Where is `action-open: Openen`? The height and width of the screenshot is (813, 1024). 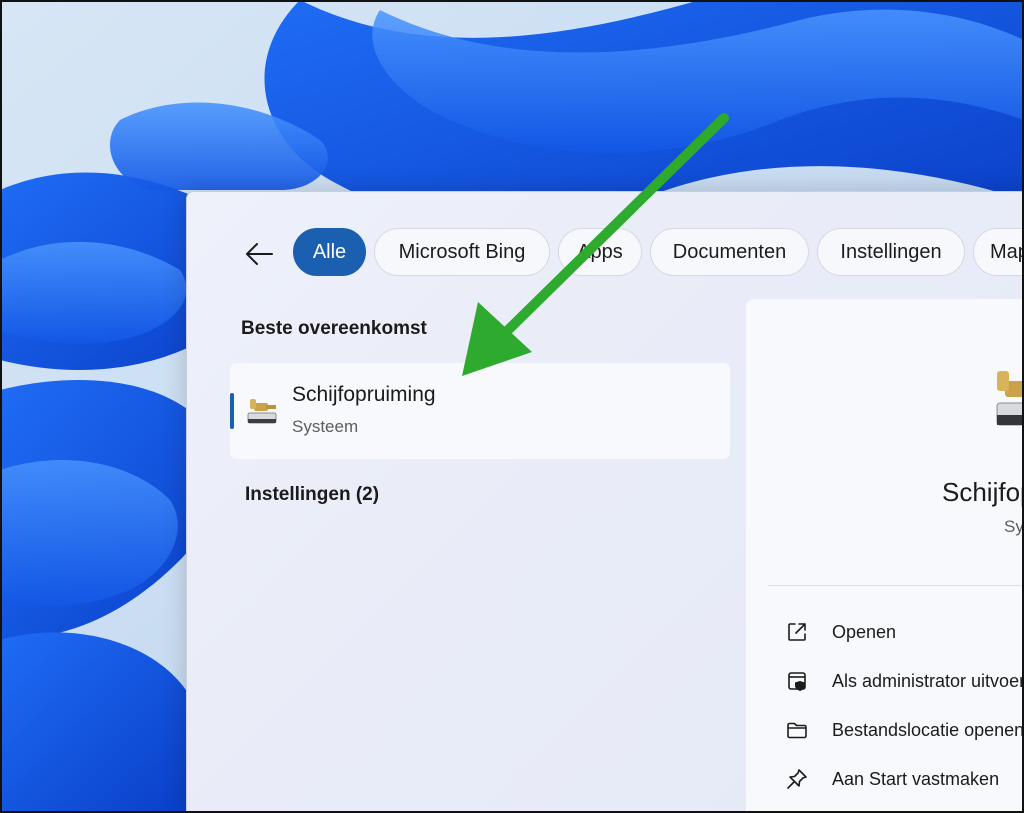
action-open: Openen is located at coordinates (840, 632).